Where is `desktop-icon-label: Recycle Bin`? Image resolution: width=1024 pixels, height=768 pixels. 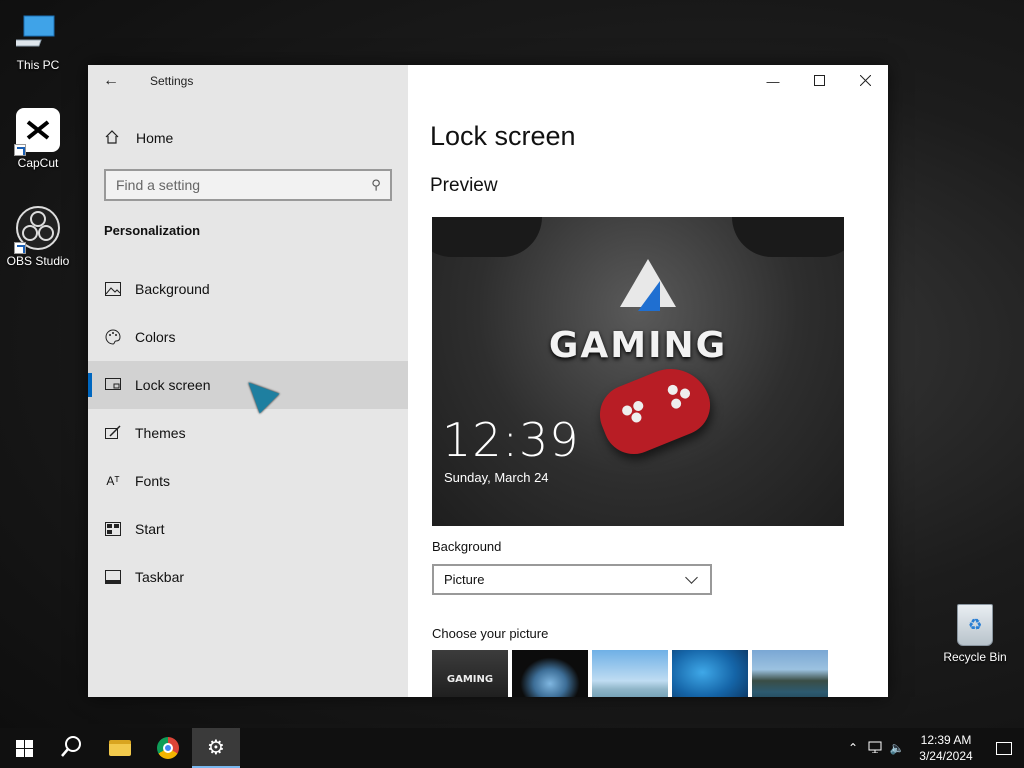 desktop-icon-label: Recycle Bin is located at coordinates (975, 657).